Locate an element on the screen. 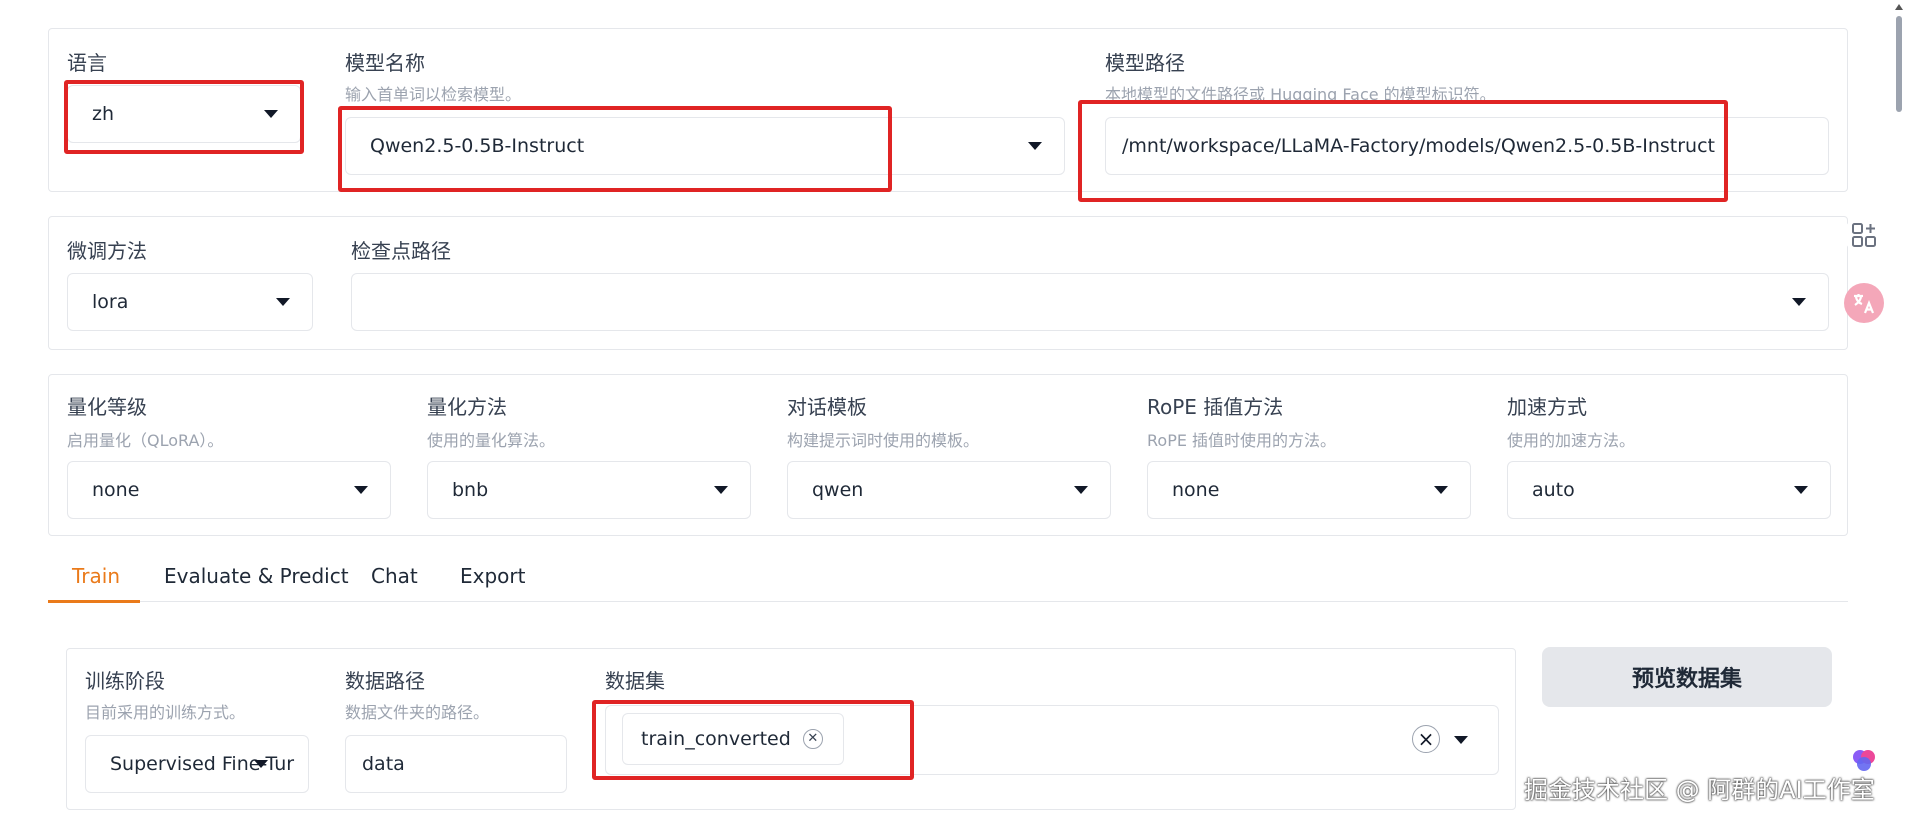 The image size is (1906, 822). dataset-label: 数据集 is located at coordinates (635, 681).